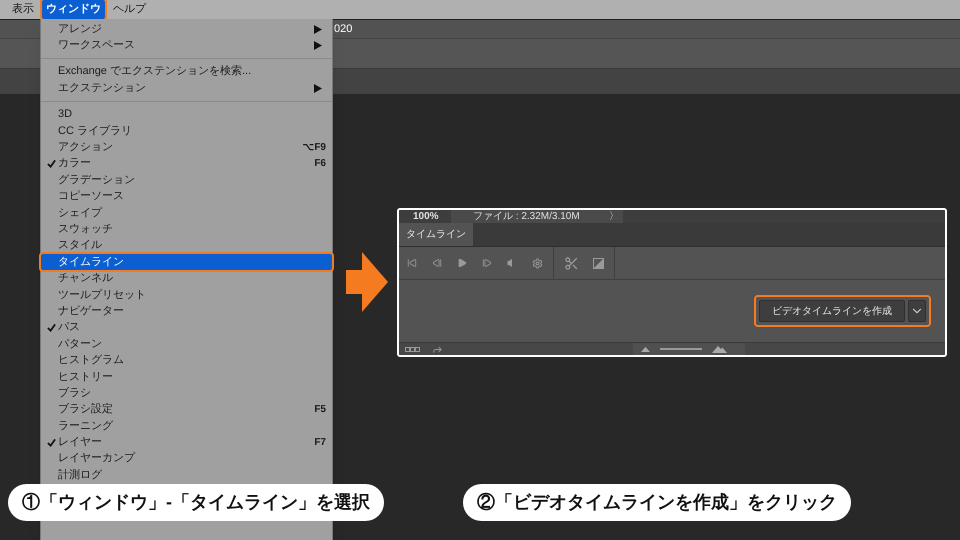  I want to click on document-tab-title: 020, so click(343, 29).